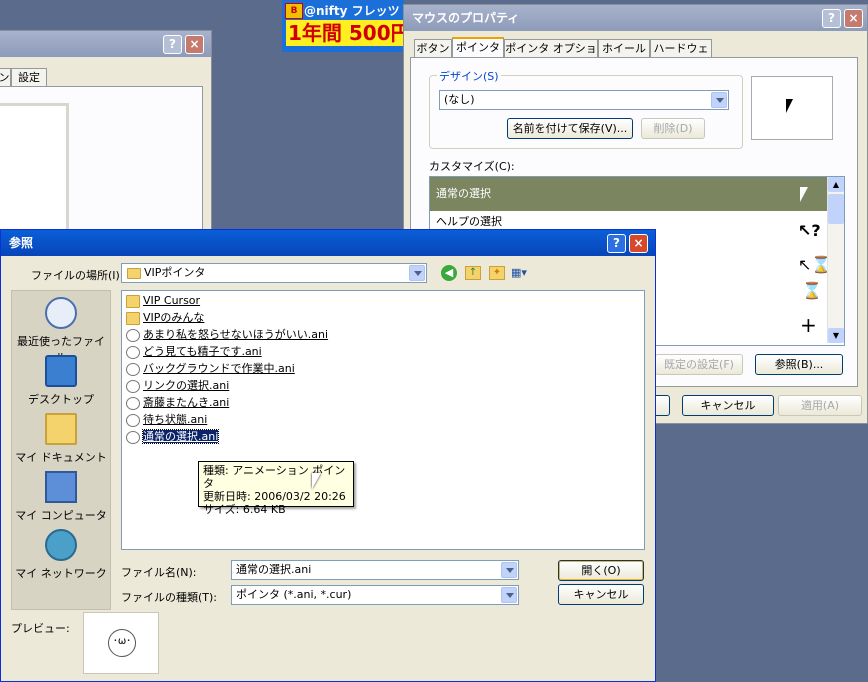 This screenshot has height=682, width=868. I want to click on left-window-titlebar: ? ×, so click(105, 44).